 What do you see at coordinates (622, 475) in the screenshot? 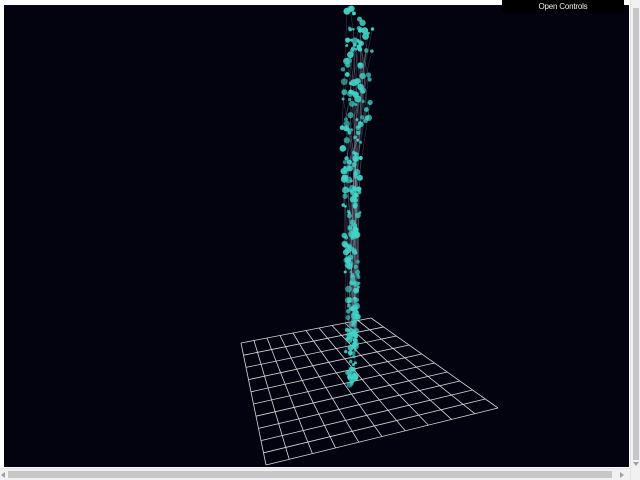
I see `arrow-right-icon` at bounding box center [622, 475].